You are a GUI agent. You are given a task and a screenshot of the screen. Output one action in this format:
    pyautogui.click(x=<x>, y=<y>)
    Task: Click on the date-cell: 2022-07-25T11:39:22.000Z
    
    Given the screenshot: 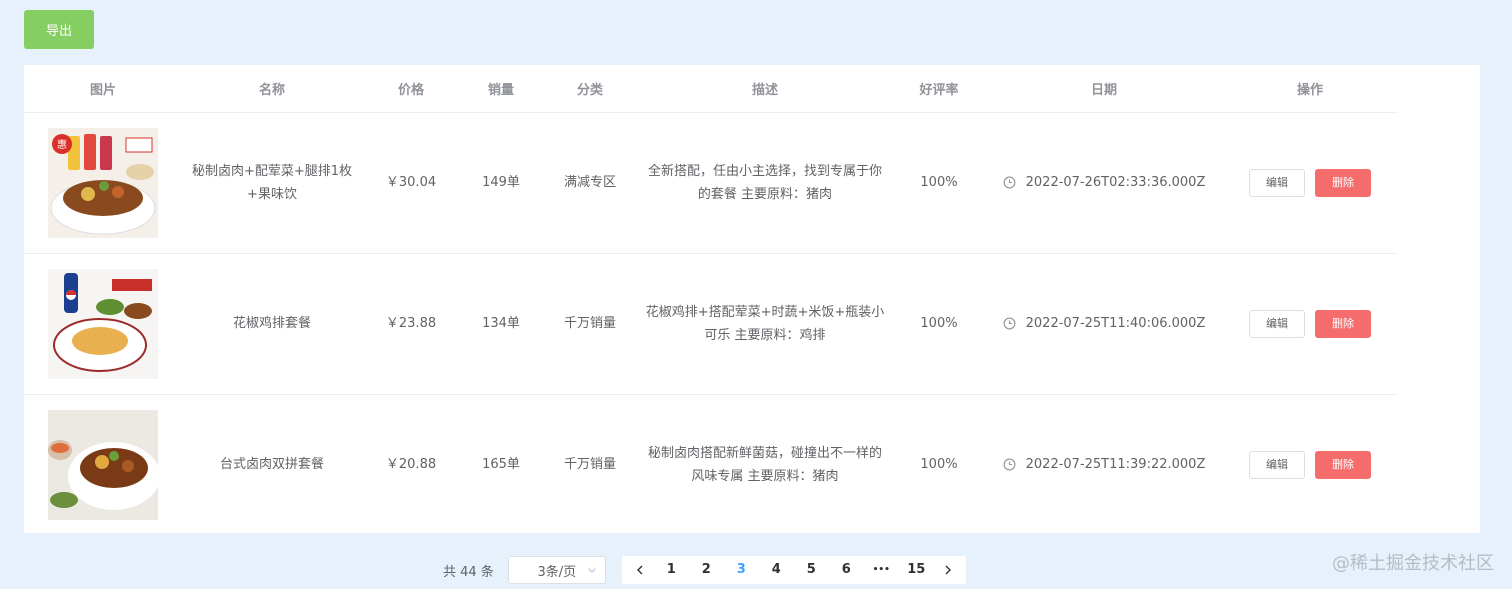 What is the action you would take?
    pyautogui.click(x=1104, y=464)
    